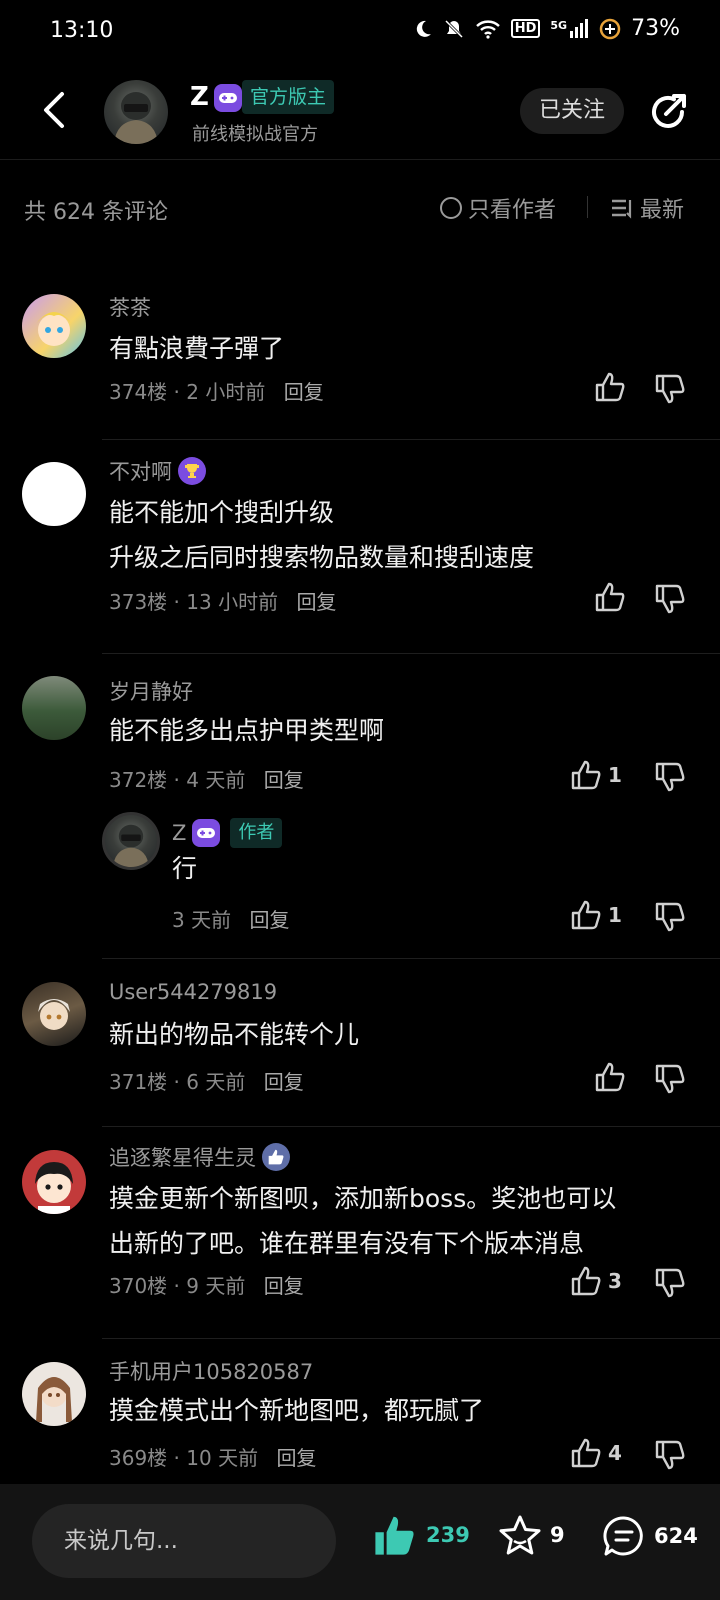 The width and height of the screenshot is (720, 1600). What do you see at coordinates (623, 1536) in the screenshot?
I see `comment-bubble-icon` at bounding box center [623, 1536].